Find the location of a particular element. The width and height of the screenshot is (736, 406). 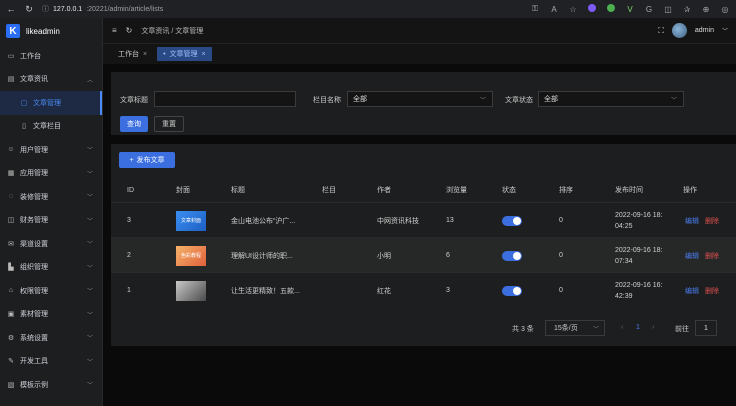

split-icon: ◫ is located at coordinates (668, 9).